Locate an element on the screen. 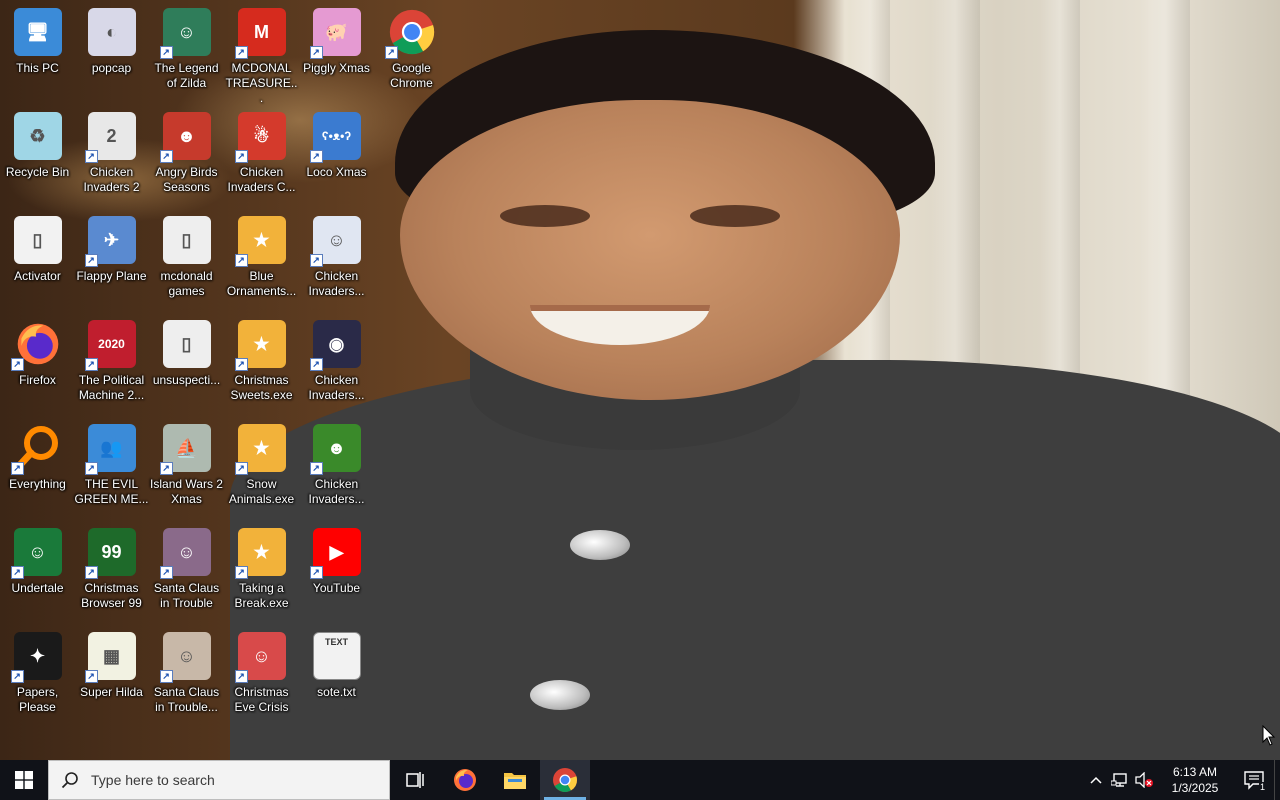 The width and height of the screenshot is (1280, 800). desktop-icon-santa-face: ☺ ↗ Christmas Eve Crisis is located at coordinates (261, 678).